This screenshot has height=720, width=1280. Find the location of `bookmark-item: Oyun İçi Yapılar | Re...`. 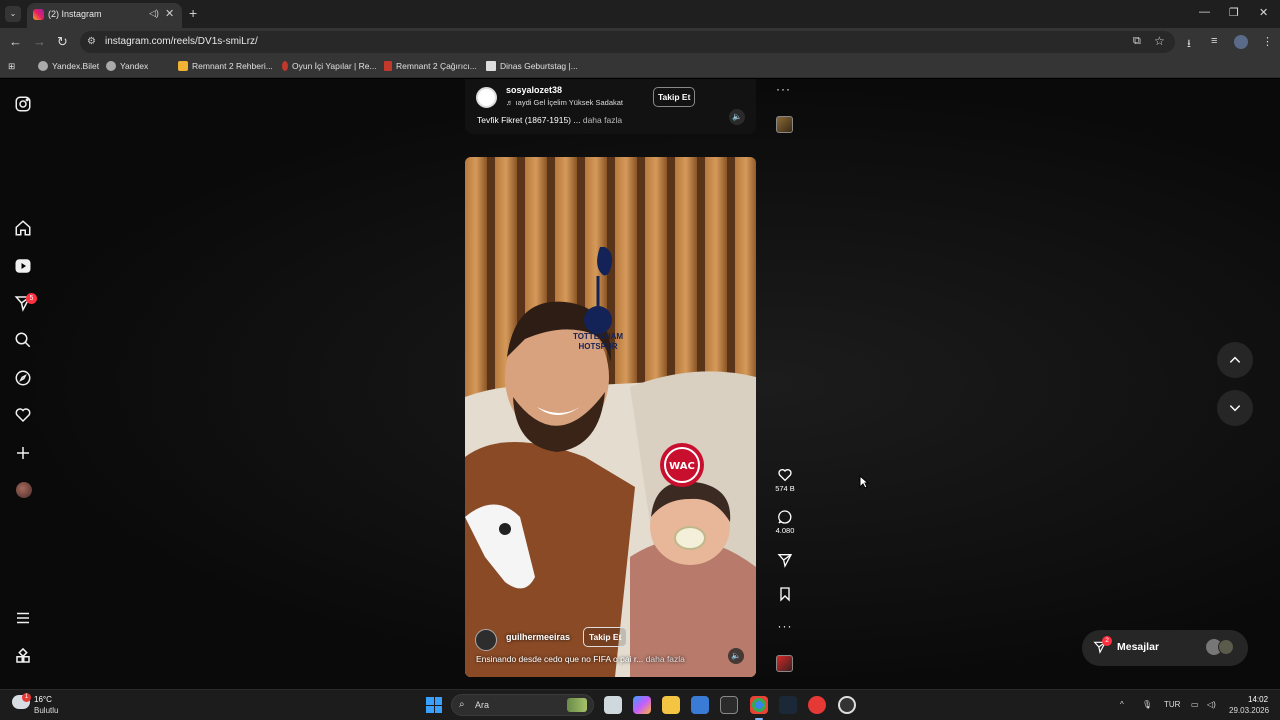

bookmark-item: Oyun İçi Yapılar | Re... is located at coordinates (329, 66).